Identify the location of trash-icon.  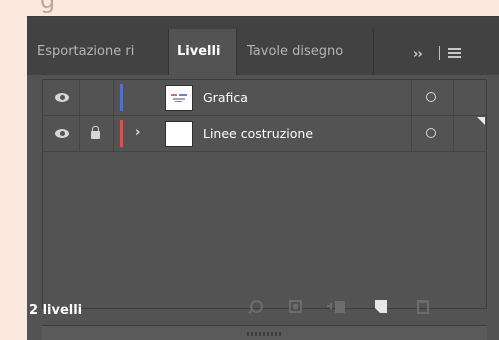
(423, 307).